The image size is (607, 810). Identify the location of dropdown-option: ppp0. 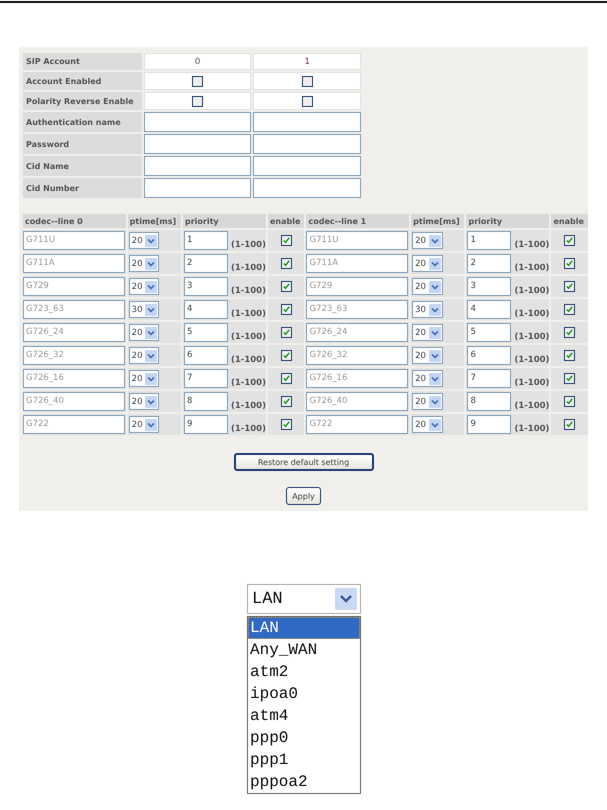
(304, 738).